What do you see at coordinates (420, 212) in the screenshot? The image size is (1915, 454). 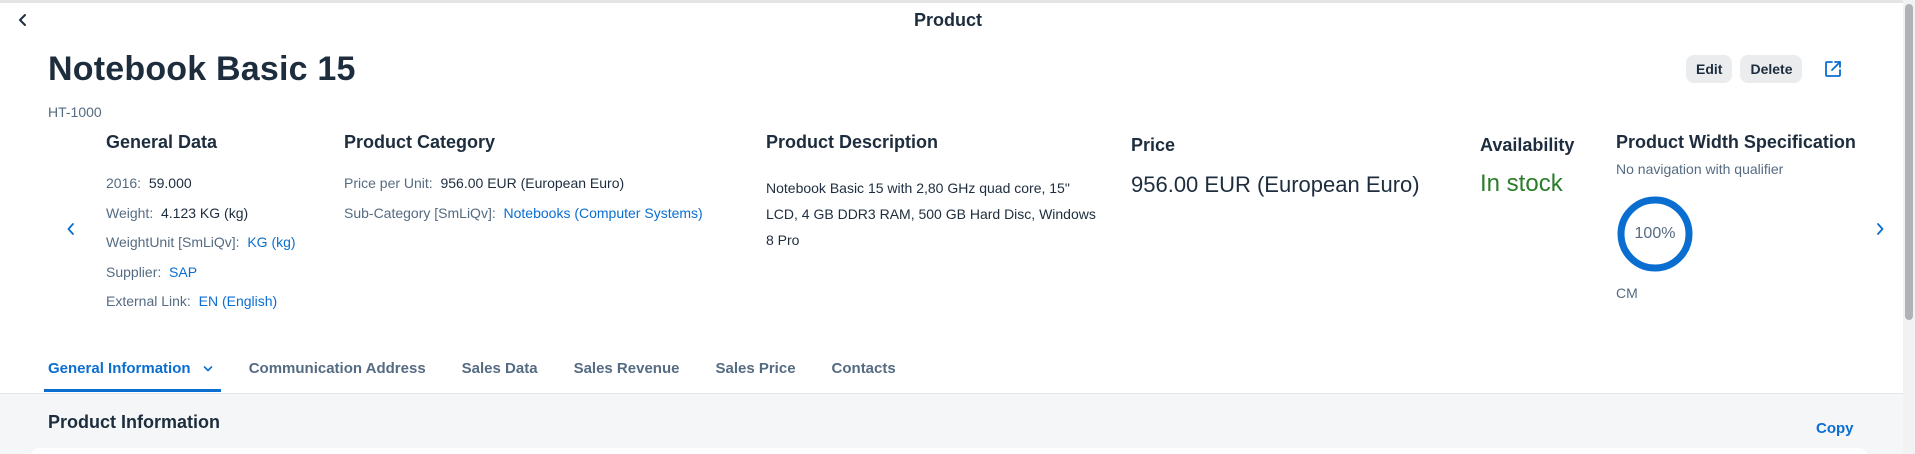 I see `field-label: Sub-Category [SmLiQv]:` at bounding box center [420, 212].